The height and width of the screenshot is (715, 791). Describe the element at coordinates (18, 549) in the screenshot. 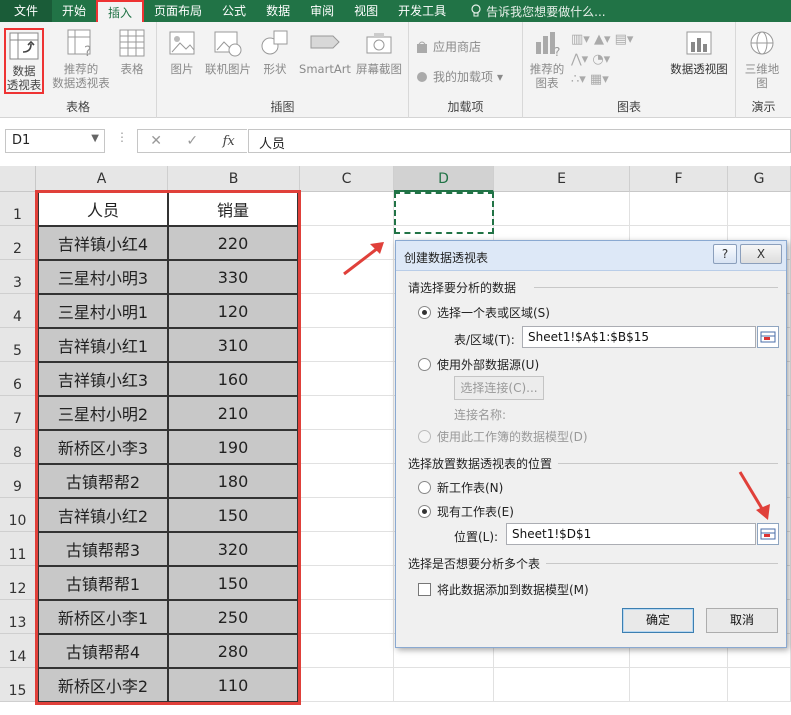

I see `row-header: 11` at that location.